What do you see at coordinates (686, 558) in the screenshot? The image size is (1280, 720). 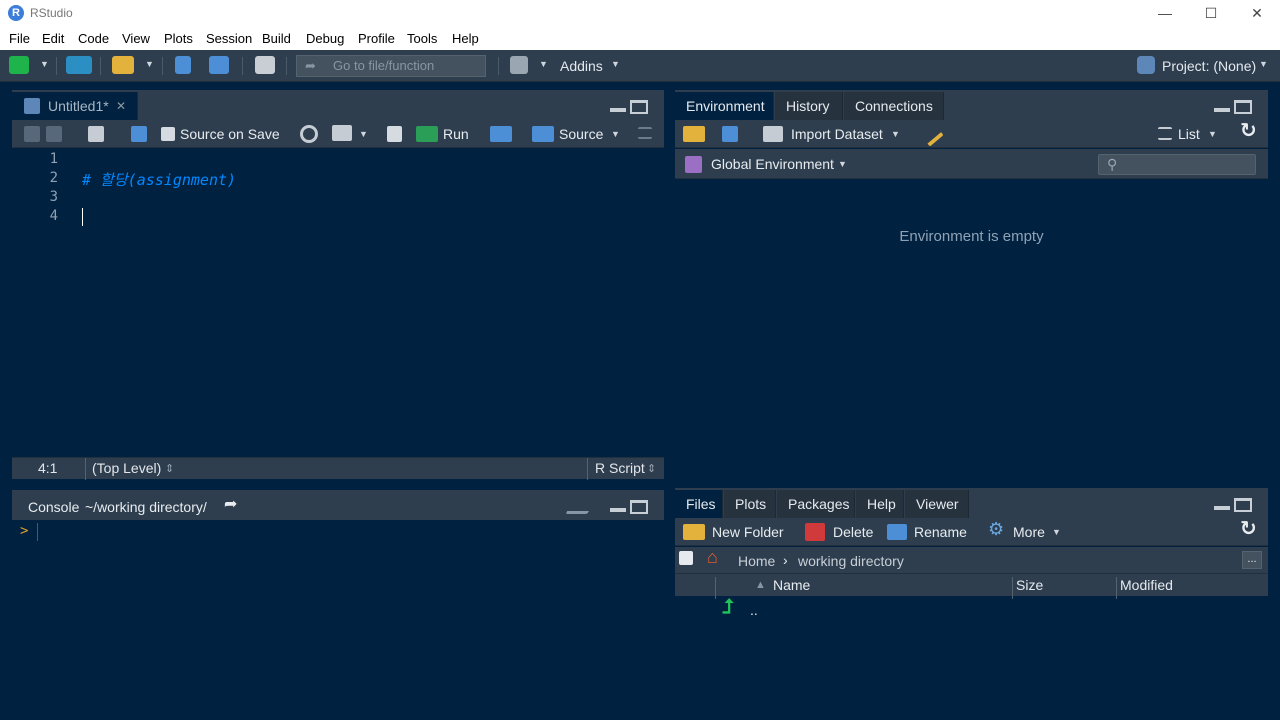 I see `select-all-checkbox` at bounding box center [686, 558].